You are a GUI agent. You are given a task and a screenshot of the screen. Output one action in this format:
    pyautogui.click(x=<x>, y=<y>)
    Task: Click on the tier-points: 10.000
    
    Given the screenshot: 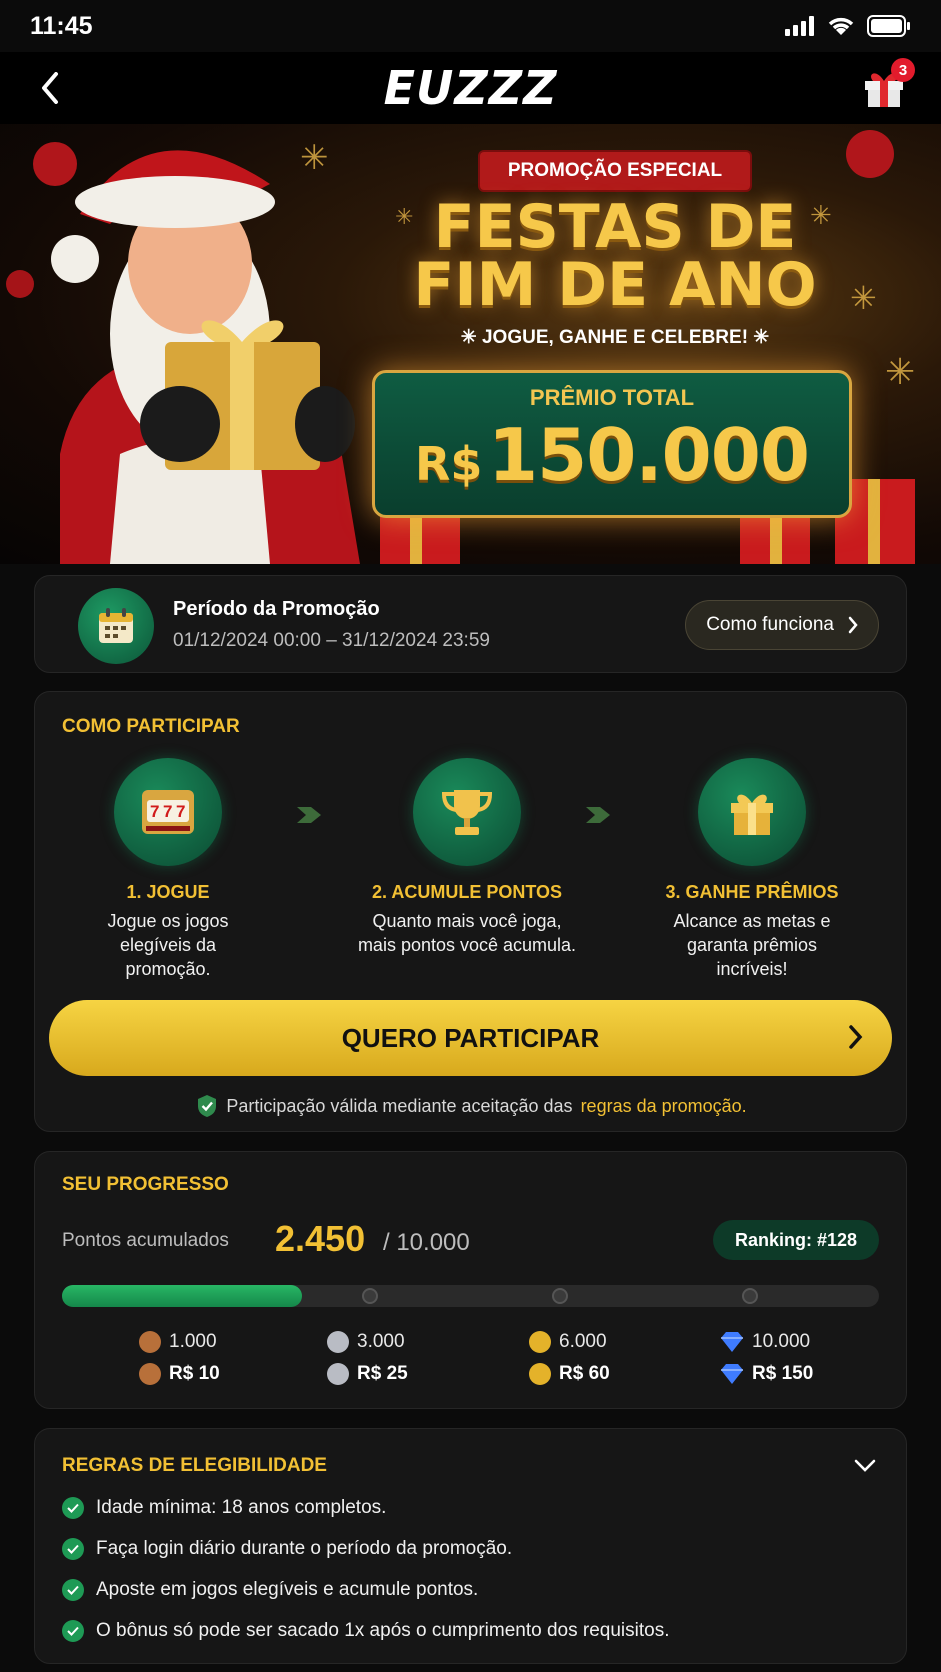 What is the action you would take?
    pyautogui.click(x=781, y=1341)
    